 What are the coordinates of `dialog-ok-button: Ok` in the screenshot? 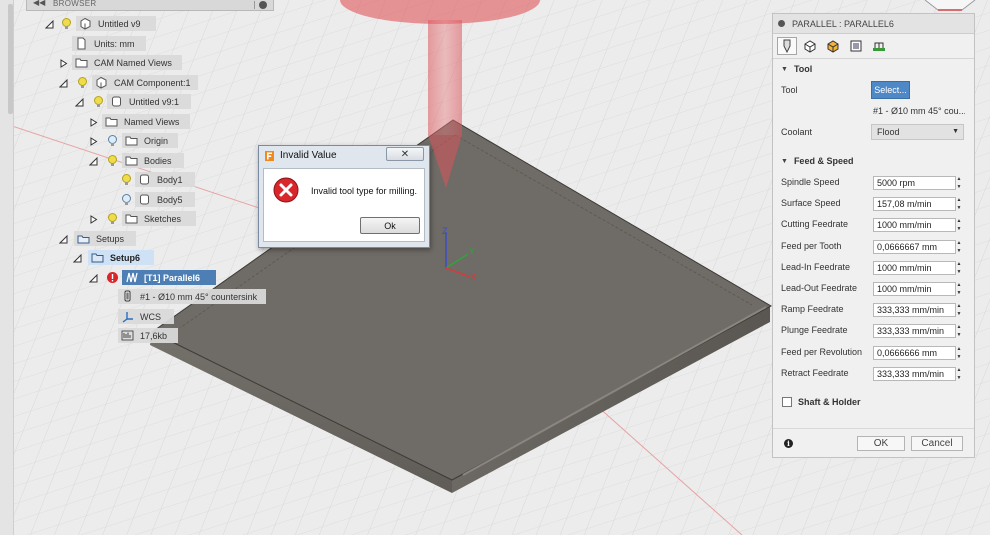 It's located at (390, 225).